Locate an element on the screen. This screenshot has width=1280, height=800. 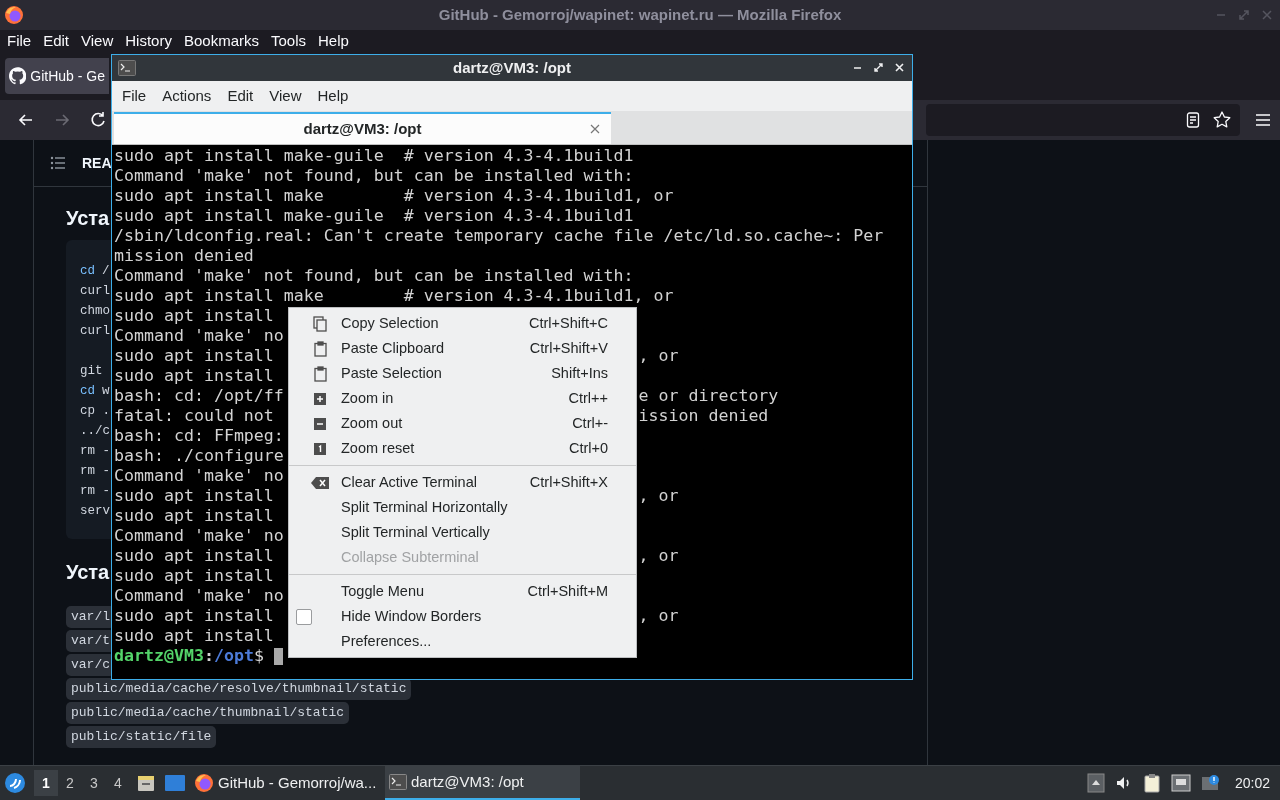
terminal-text: e or directory is located at coordinates (708, 396).